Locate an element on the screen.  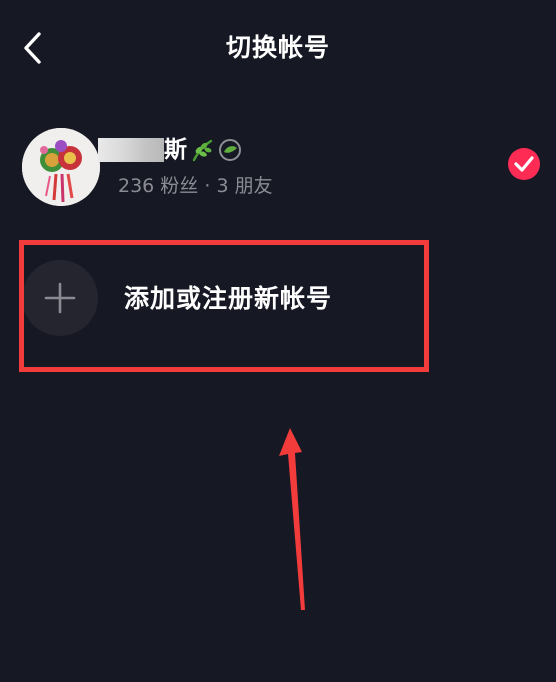
avatar-image is located at coordinates (61, 167).